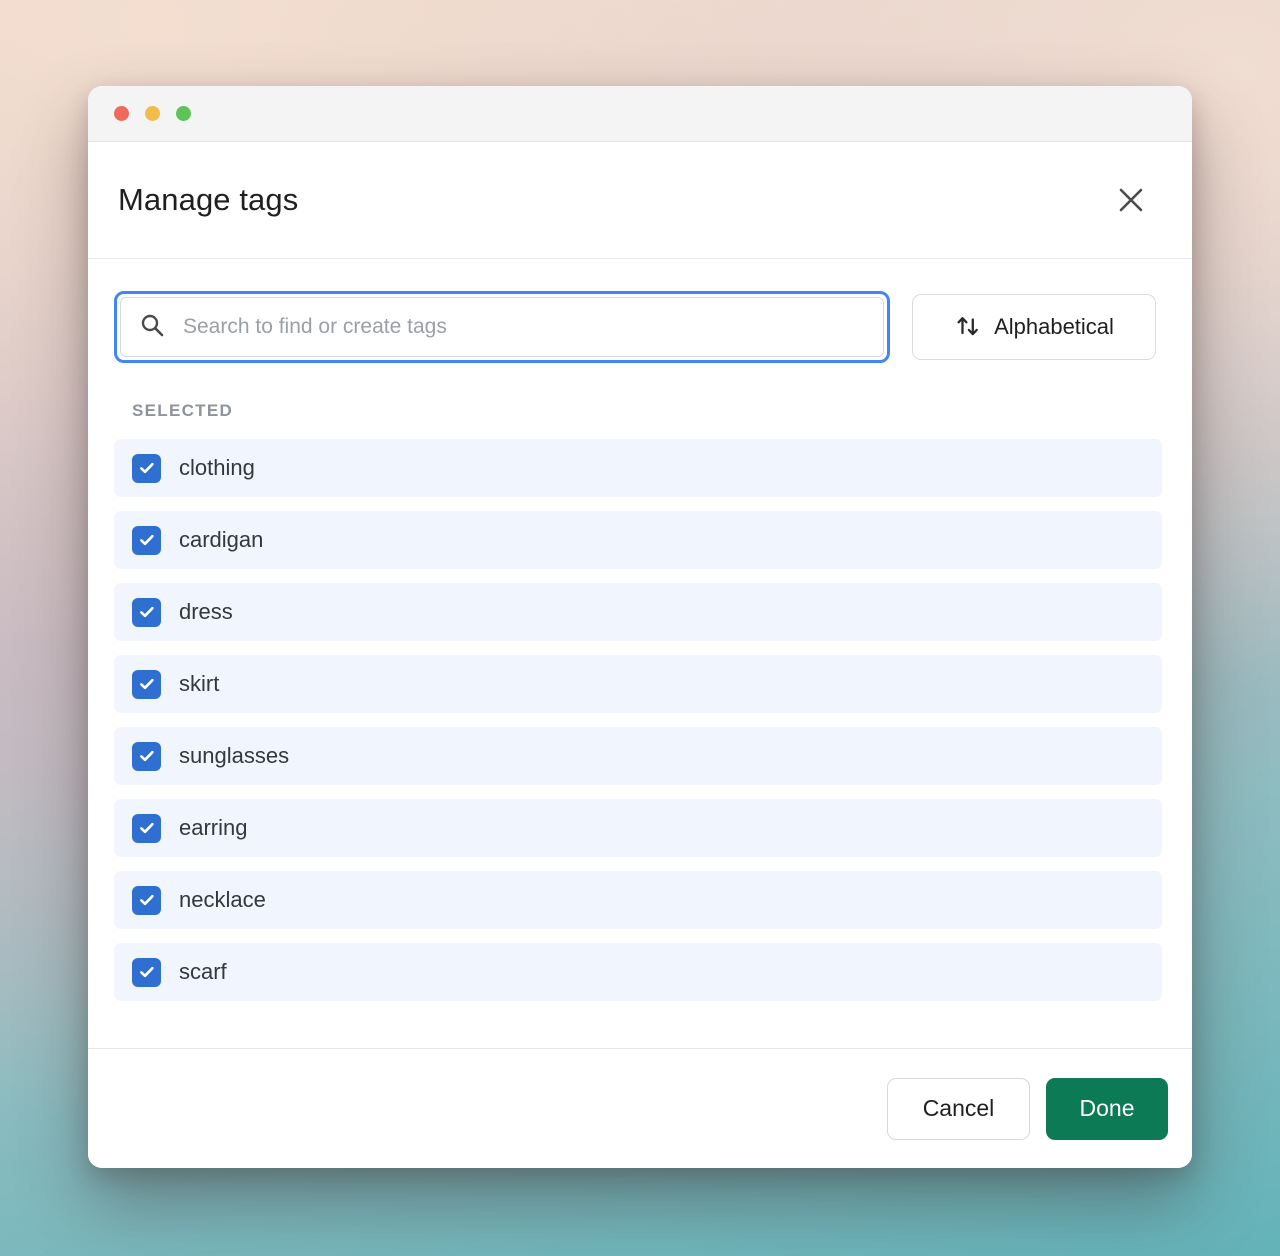 Image resolution: width=1280 pixels, height=1256 pixels. What do you see at coordinates (199, 683) in the screenshot?
I see `tag-label: skirt` at bounding box center [199, 683].